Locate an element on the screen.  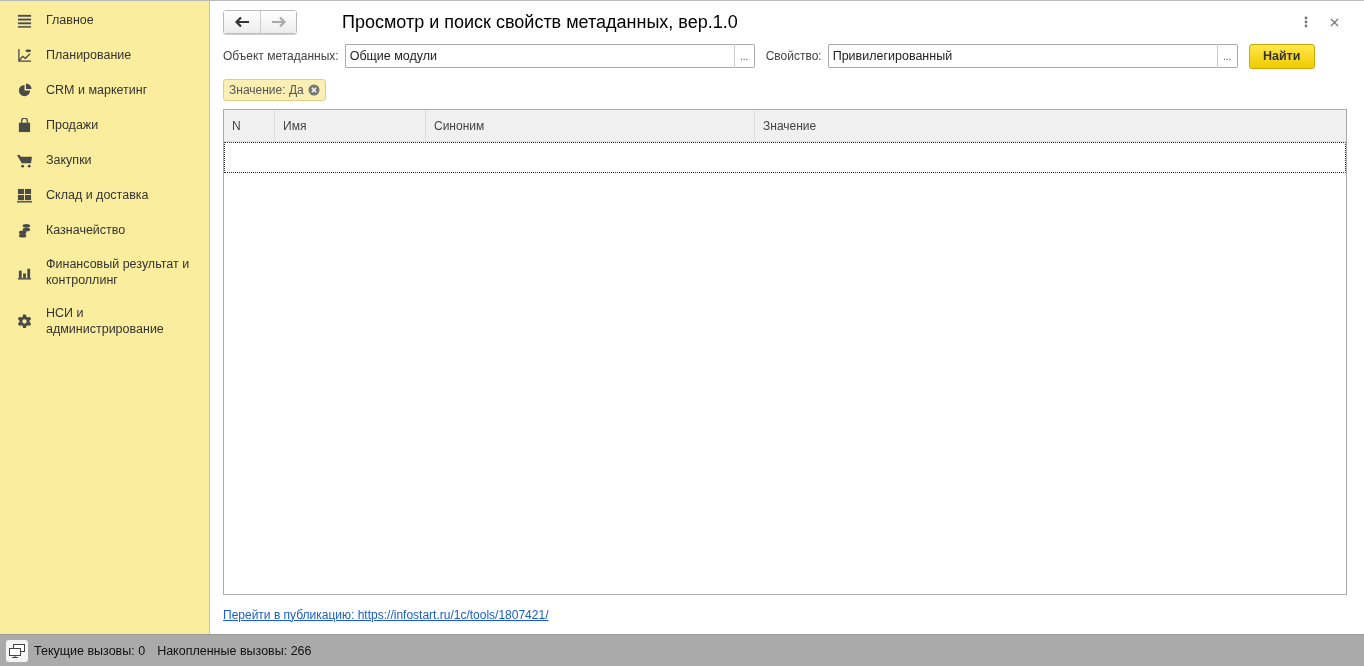
windows-icon is located at coordinates (17, 650).